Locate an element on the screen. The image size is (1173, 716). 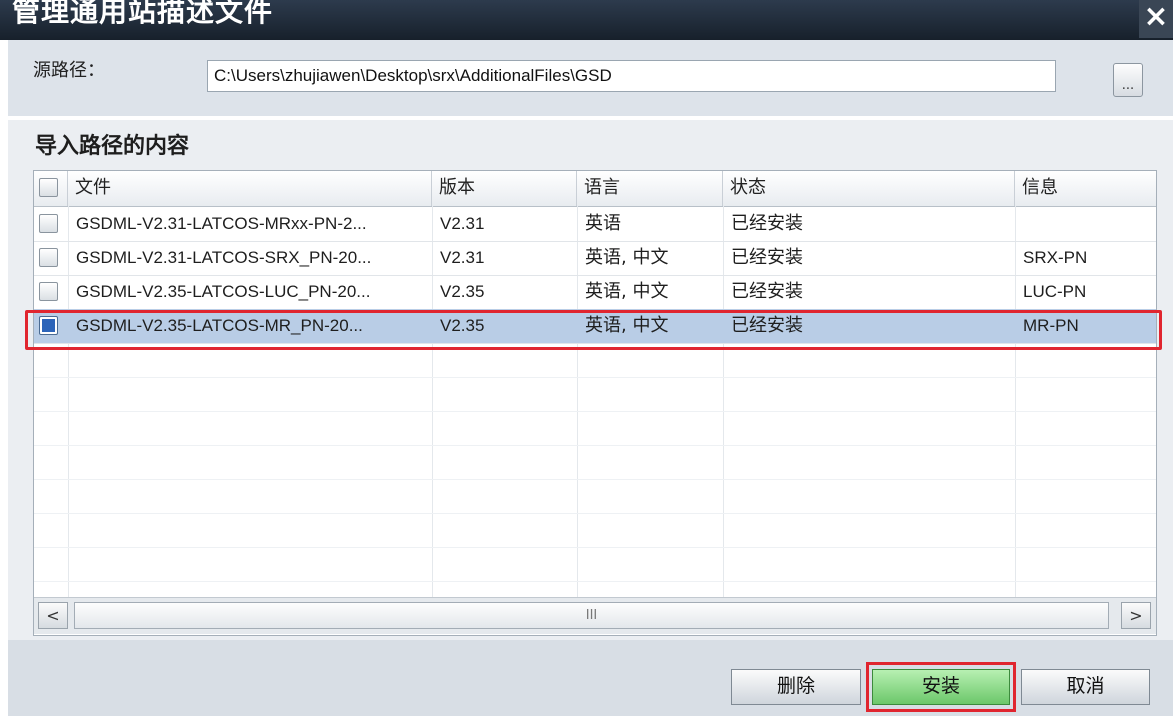
scroll-thumb: III is located at coordinates (591, 615).